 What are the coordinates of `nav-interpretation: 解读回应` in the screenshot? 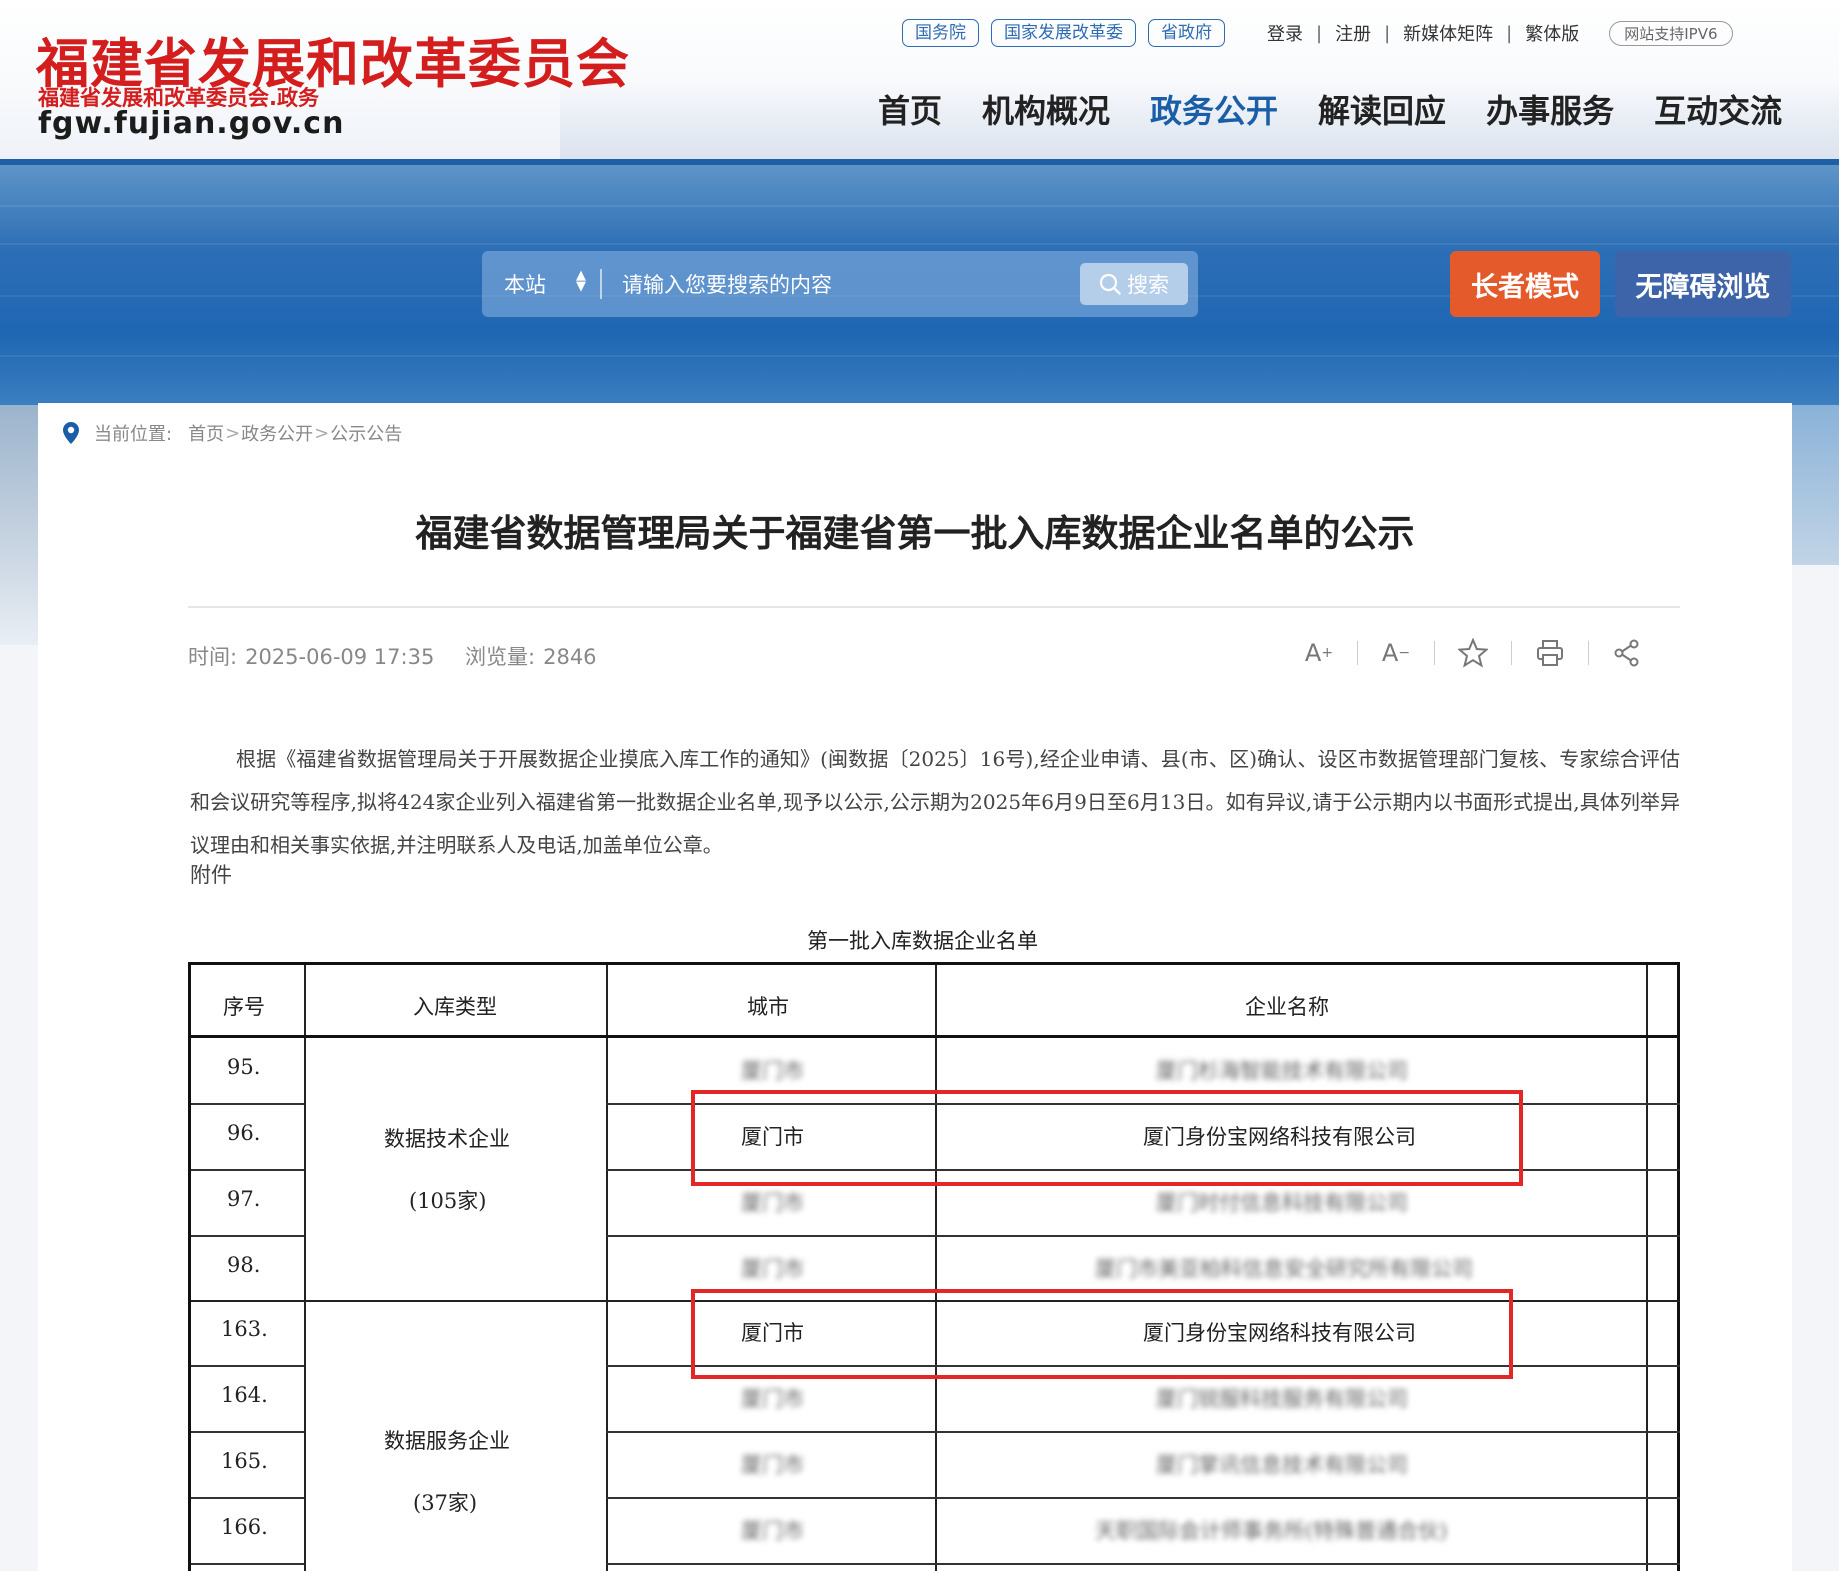 It's located at (1382, 109).